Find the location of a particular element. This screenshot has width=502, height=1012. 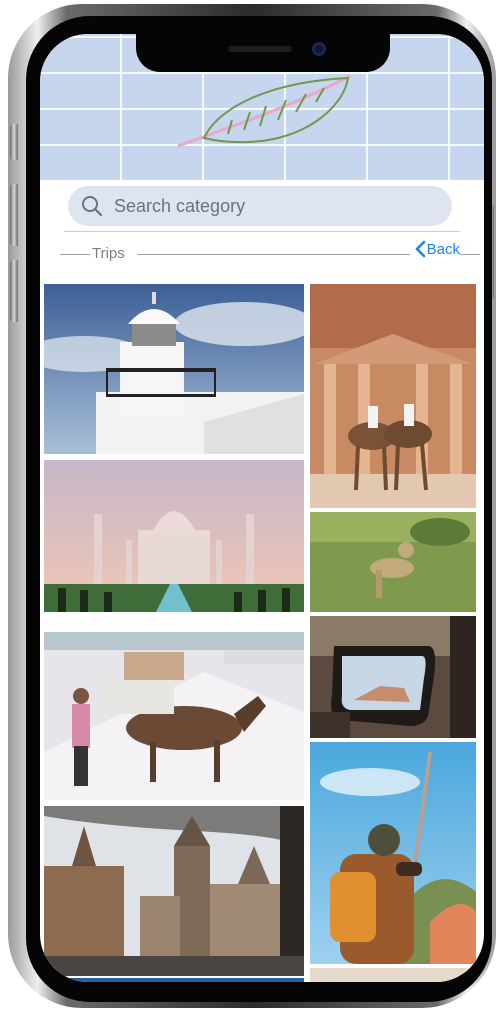

back-label: Back is located at coordinates (443, 249).